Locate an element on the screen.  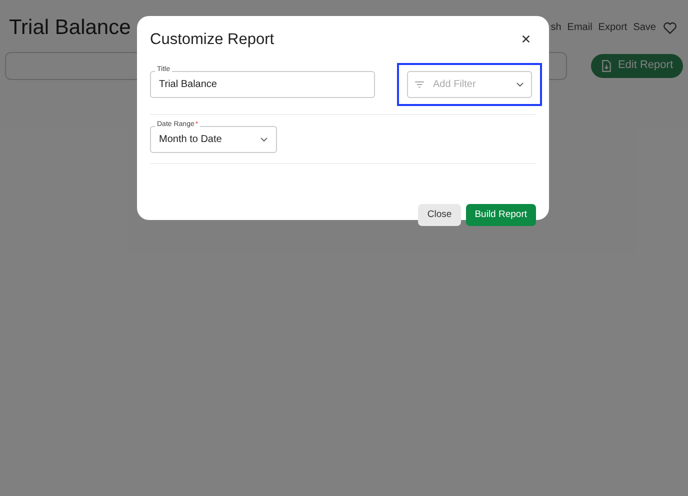
toolbar-link: sh is located at coordinates (556, 28).